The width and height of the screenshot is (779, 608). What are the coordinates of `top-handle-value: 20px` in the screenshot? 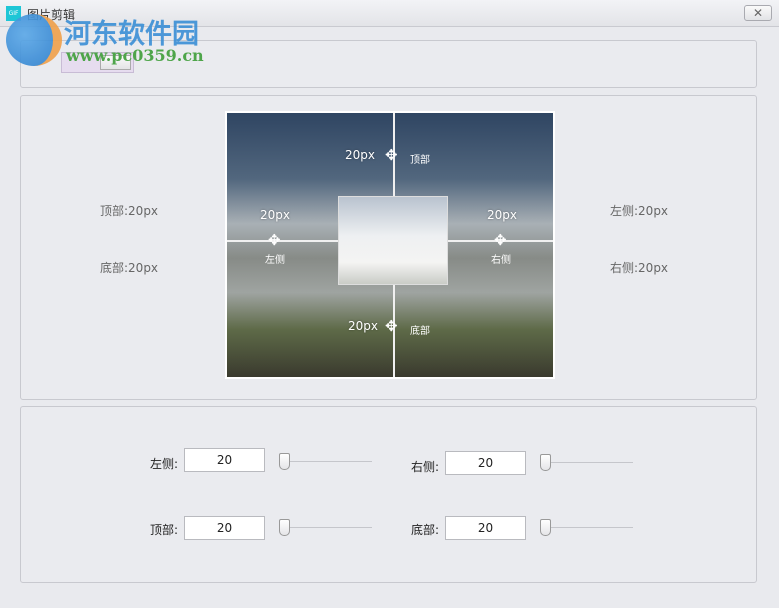 It's located at (360, 155).